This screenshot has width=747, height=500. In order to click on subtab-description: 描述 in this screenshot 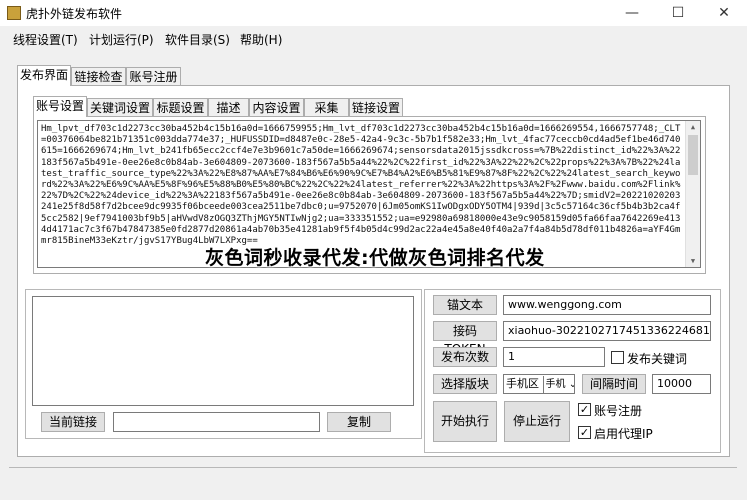, I will do `click(228, 107)`.